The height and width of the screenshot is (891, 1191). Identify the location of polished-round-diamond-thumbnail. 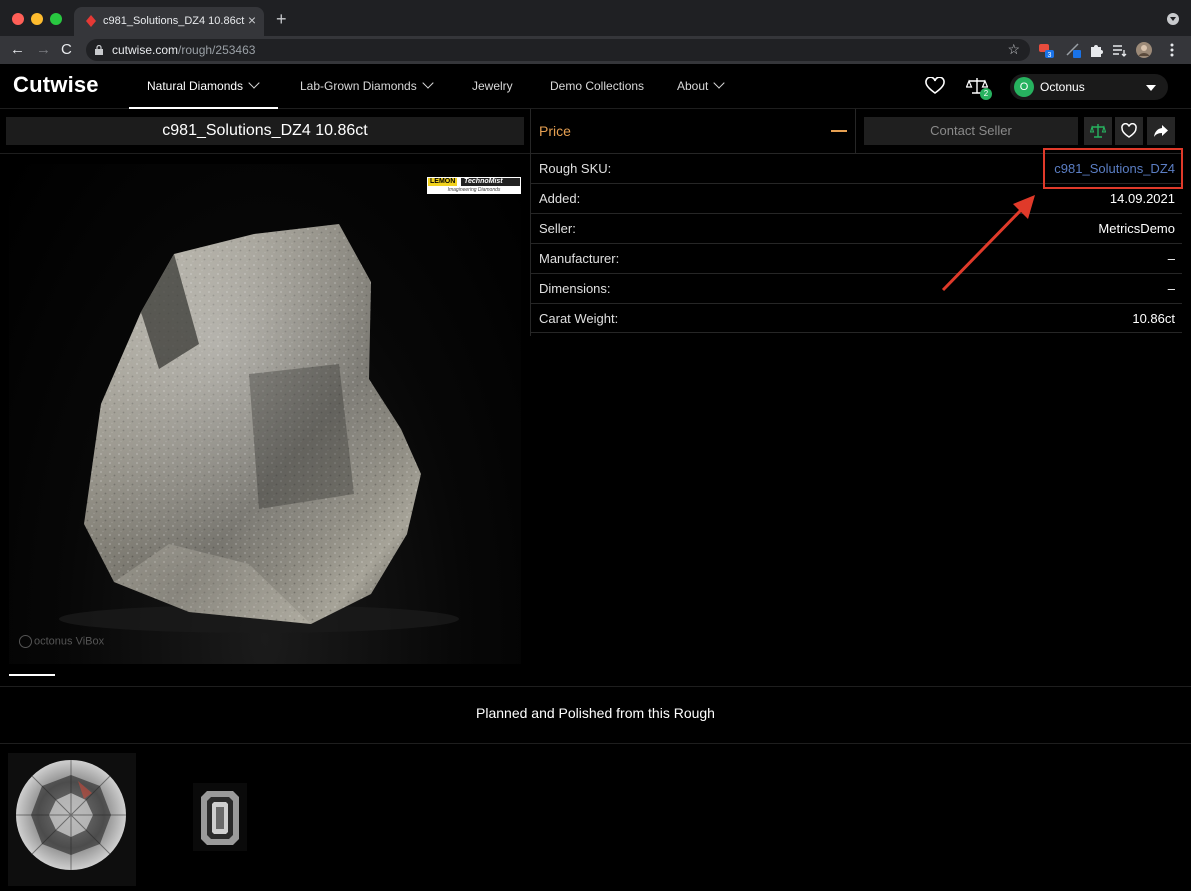
(72, 819).